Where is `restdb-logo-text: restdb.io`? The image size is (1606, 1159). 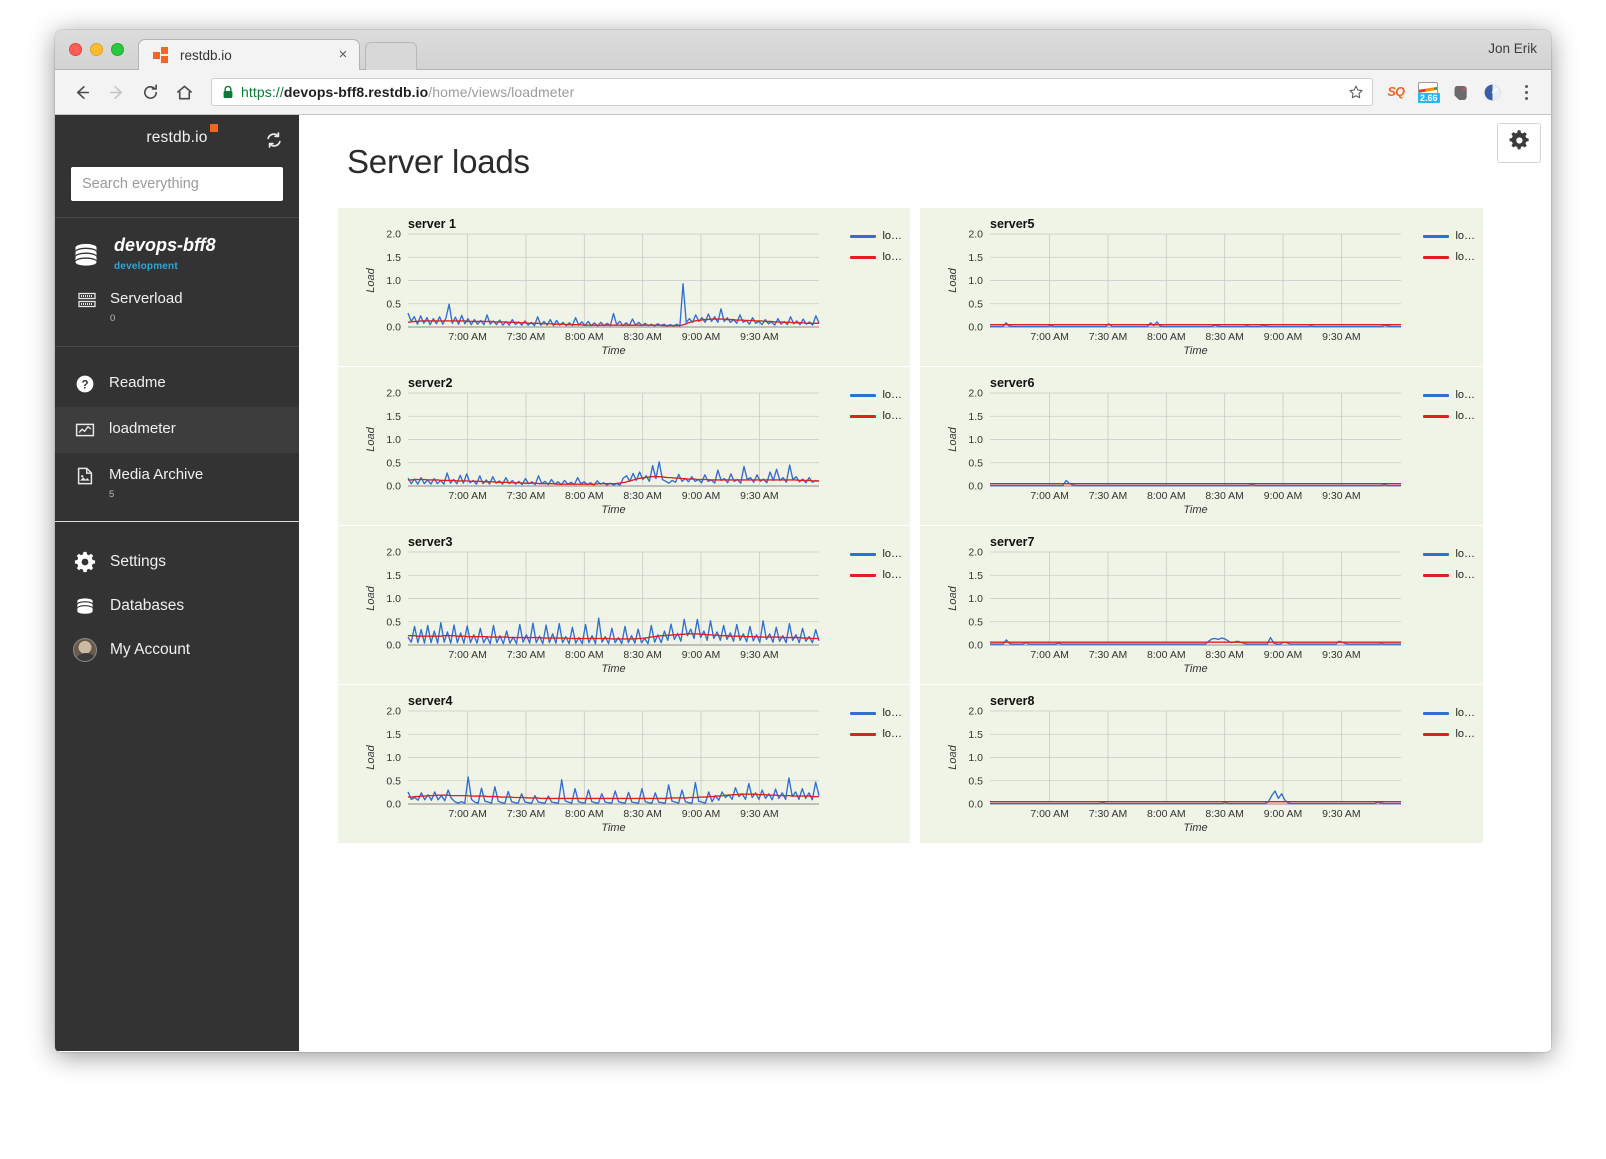 restdb-logo-text: restdb.io is located at coordinates (177, 137).